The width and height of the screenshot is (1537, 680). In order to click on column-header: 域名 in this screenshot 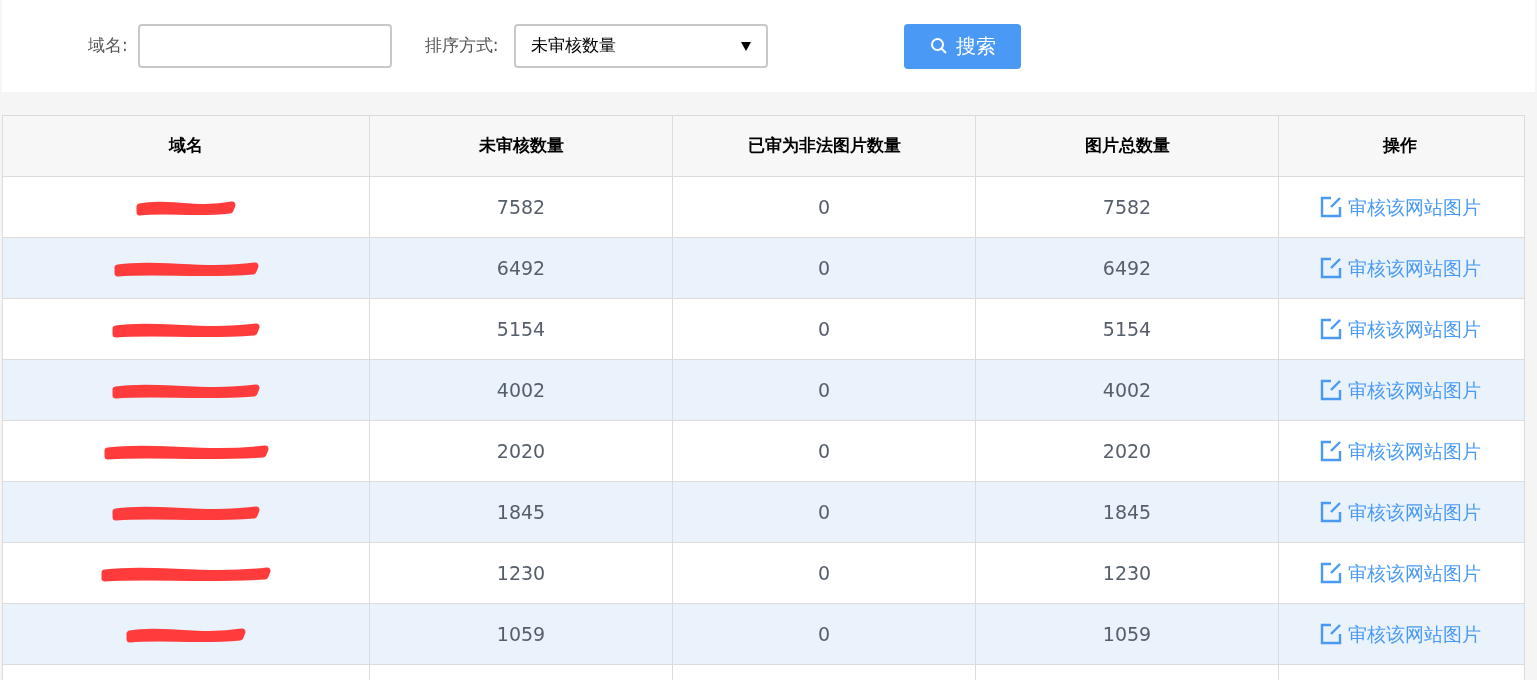, I will do `click(186, 146)`.